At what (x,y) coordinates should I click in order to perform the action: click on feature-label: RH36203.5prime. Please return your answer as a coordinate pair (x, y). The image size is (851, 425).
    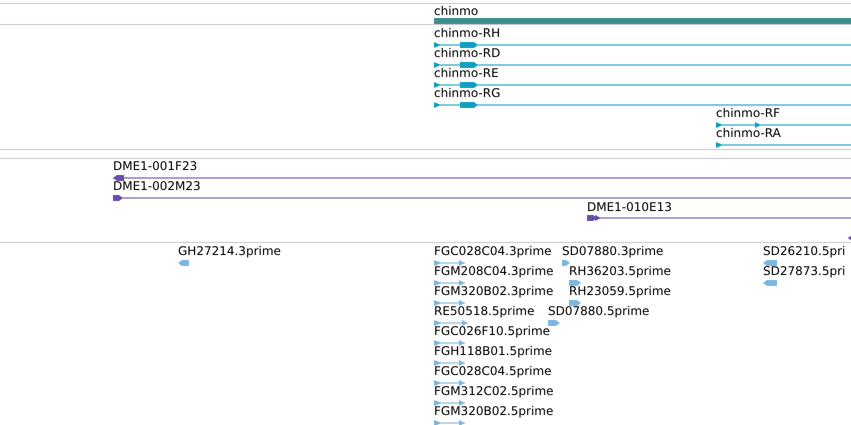
    Looking at the image, I should click on (620, 271).